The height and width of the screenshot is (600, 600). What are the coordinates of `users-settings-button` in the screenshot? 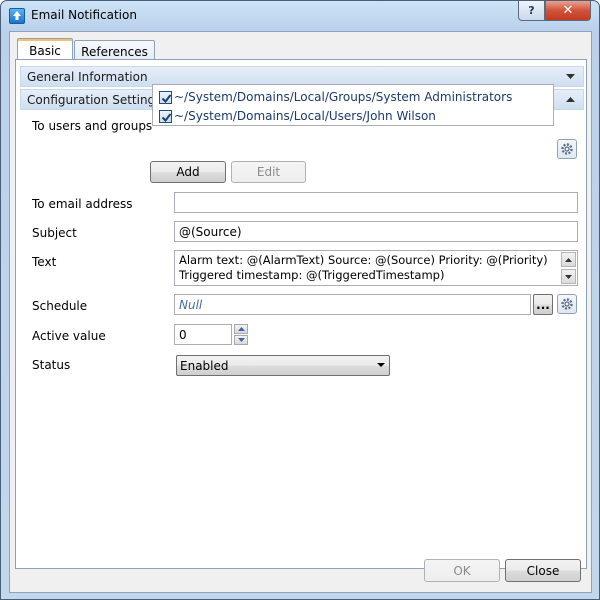 It's located at (567, 149).